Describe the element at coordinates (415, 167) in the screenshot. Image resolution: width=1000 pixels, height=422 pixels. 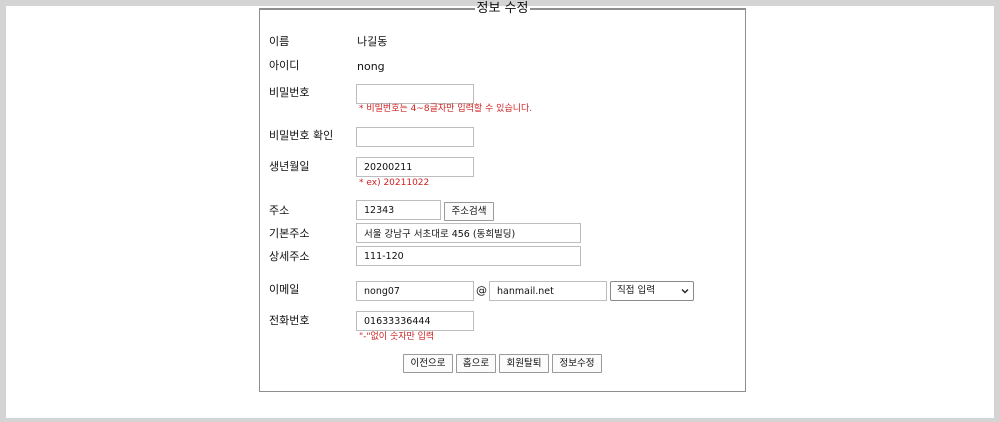
I see `birth-input` at that location.